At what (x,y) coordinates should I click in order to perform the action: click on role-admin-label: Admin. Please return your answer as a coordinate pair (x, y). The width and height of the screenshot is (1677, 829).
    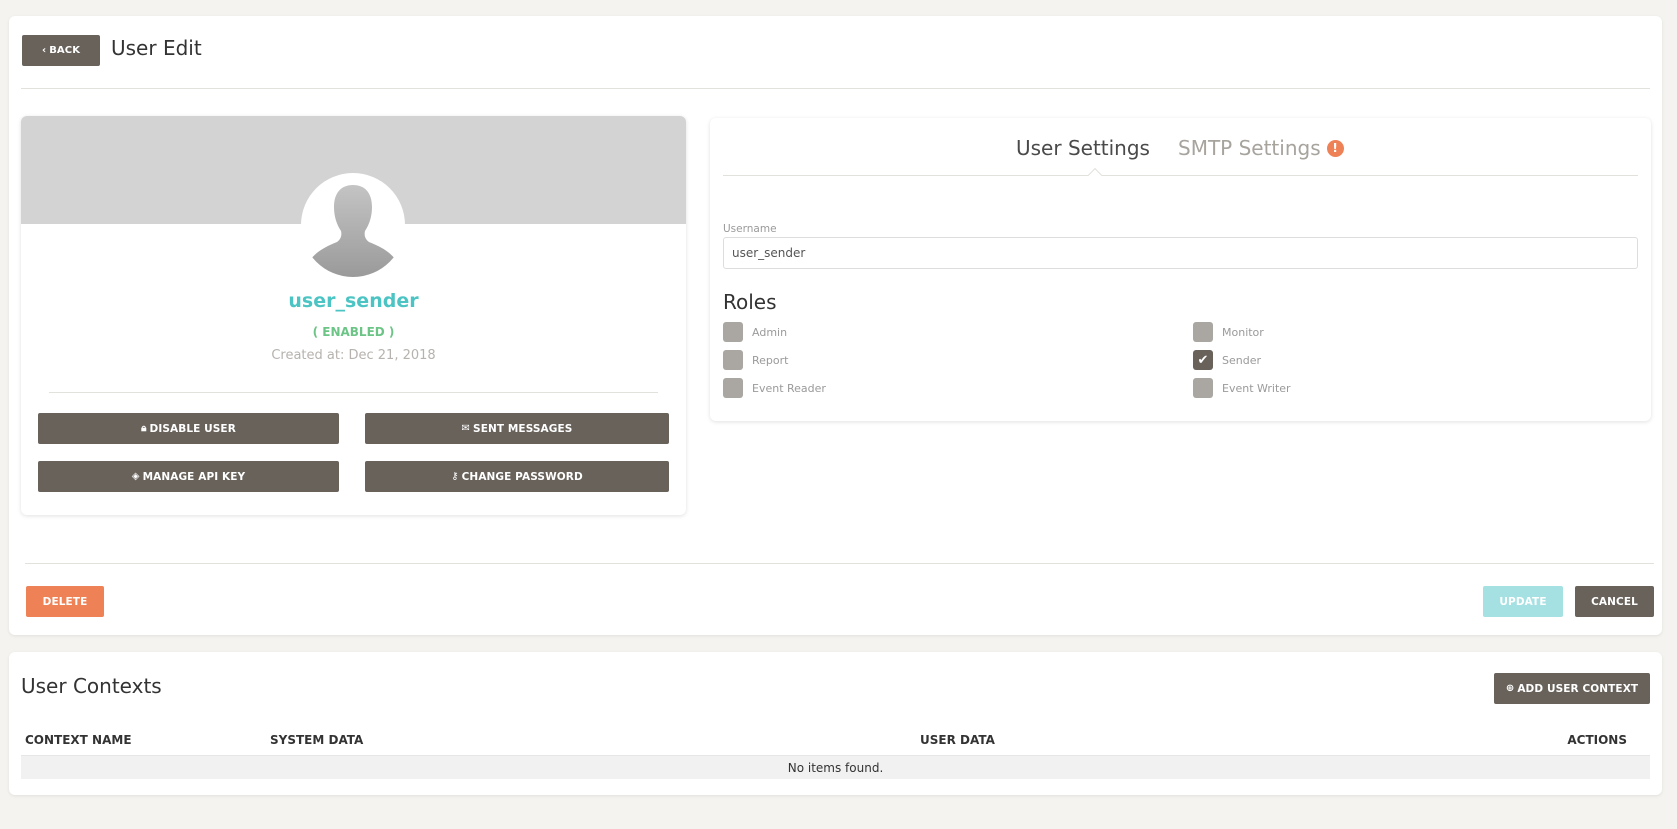
    Looking at the image, I should click on (770, 332).